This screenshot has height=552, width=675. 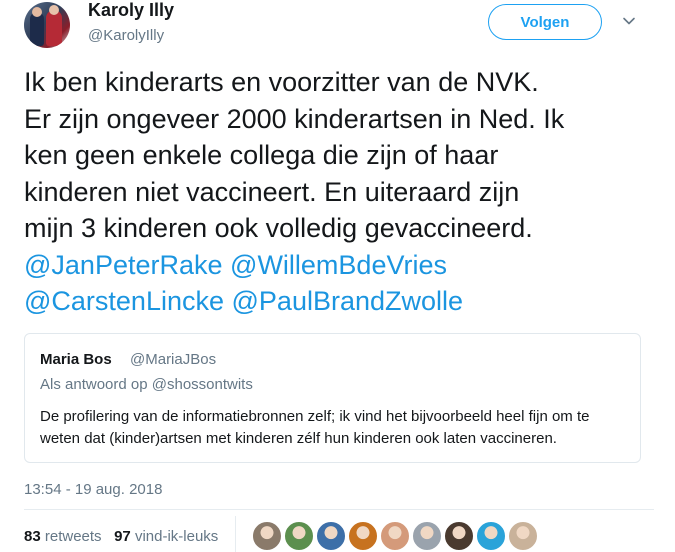 I want to click on divider, so click(x=339, y=509).